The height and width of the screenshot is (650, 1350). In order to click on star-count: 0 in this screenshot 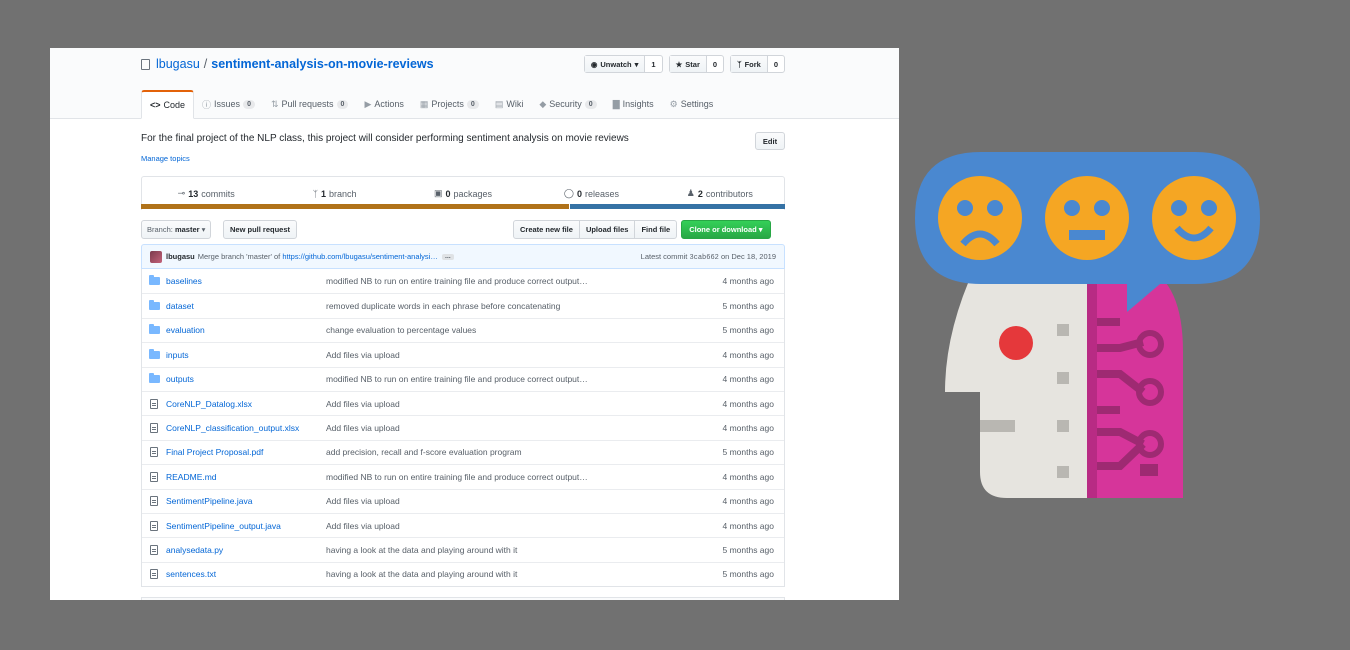, I will do `click(715, 64)`.